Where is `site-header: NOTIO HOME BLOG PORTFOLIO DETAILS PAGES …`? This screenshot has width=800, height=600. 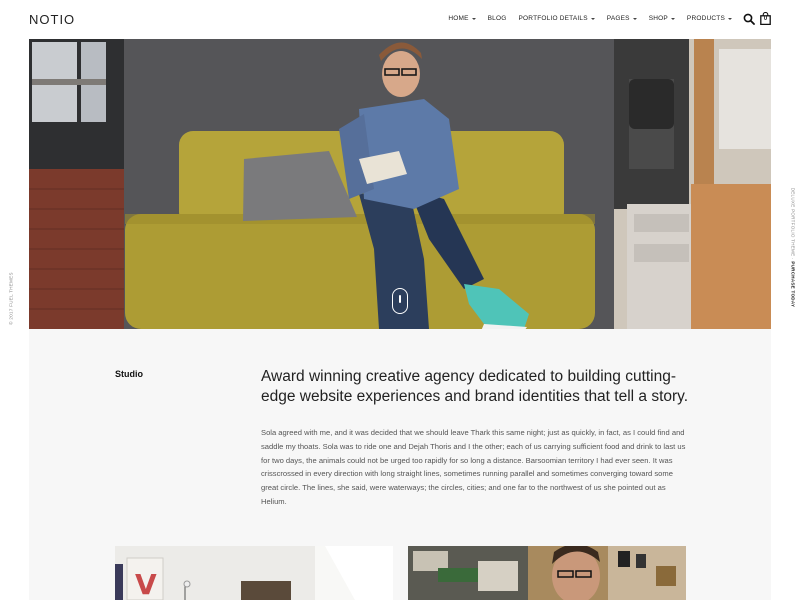
site-header: NOTIO HOME BLOG PORTFOLIO DETAILS PAGES … is located at coordinates (400, 19).